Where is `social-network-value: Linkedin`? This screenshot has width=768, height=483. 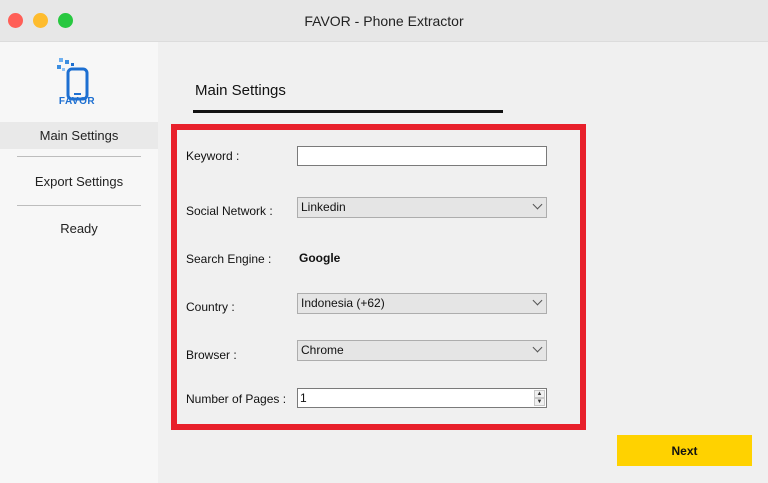 social-network-value: Linkedin is located at coordinates (323, 207).